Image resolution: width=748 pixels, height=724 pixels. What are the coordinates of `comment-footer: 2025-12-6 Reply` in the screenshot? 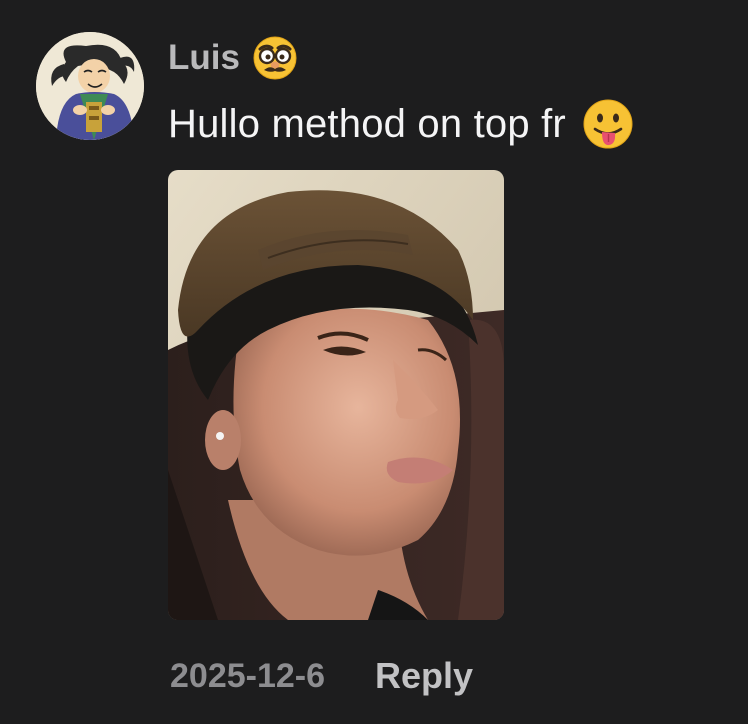 It's located at (321, 676).